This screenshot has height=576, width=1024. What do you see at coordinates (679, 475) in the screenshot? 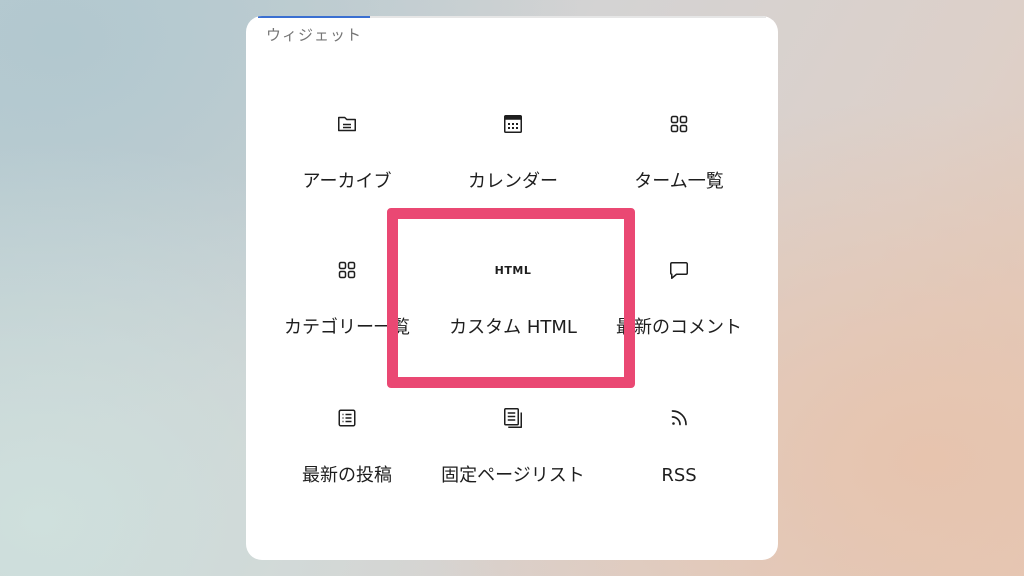
I see `widget-label: RSS` at bounding box center [679, 475].